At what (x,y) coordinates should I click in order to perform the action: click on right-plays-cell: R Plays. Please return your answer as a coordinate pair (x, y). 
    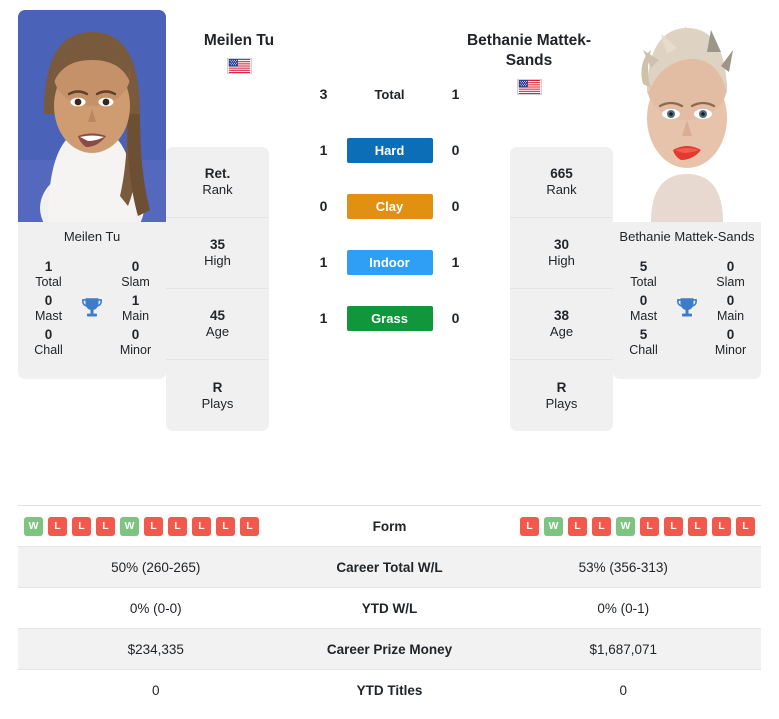
    Looking at the image, I should click on (561, 395).